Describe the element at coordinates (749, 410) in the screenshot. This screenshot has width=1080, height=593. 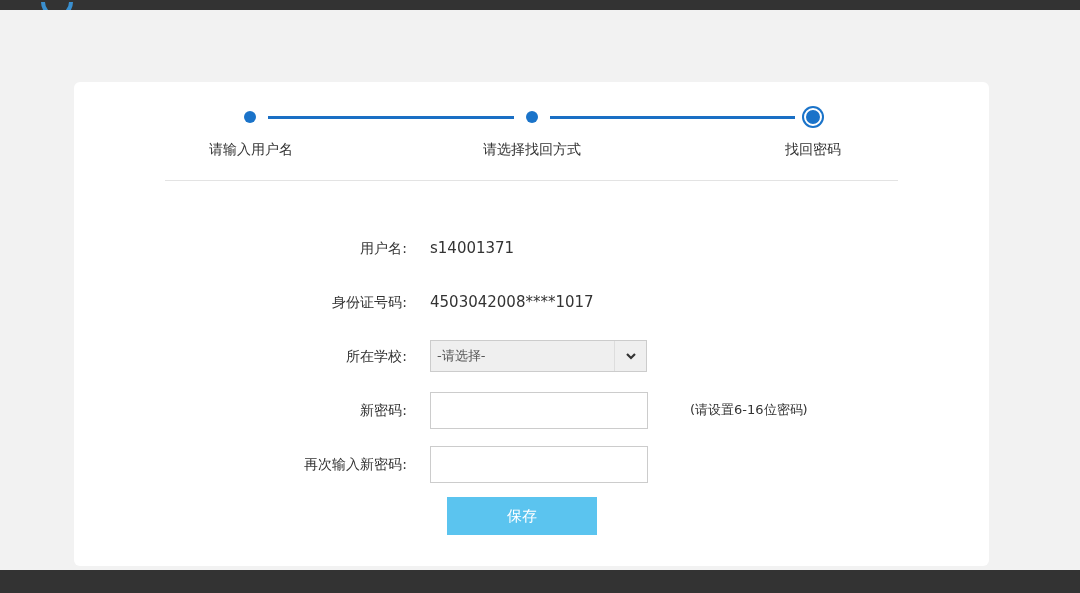
I see `hint-text: (请设置6-16位密码)` at that location.